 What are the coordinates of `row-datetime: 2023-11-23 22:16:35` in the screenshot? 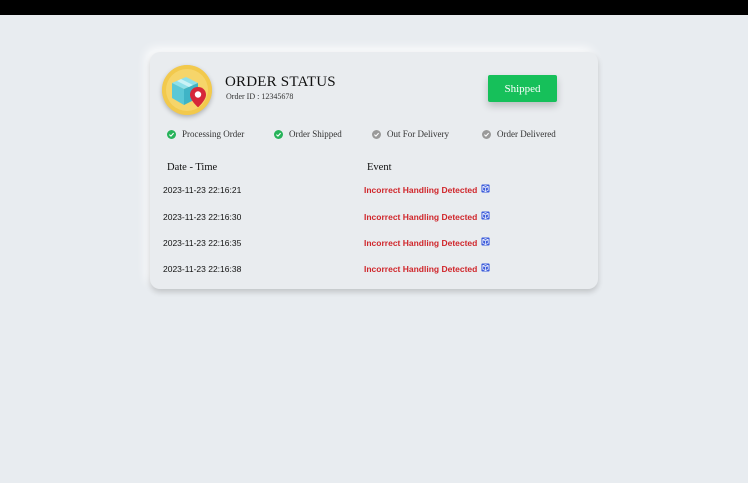 It's located at (202, 243).